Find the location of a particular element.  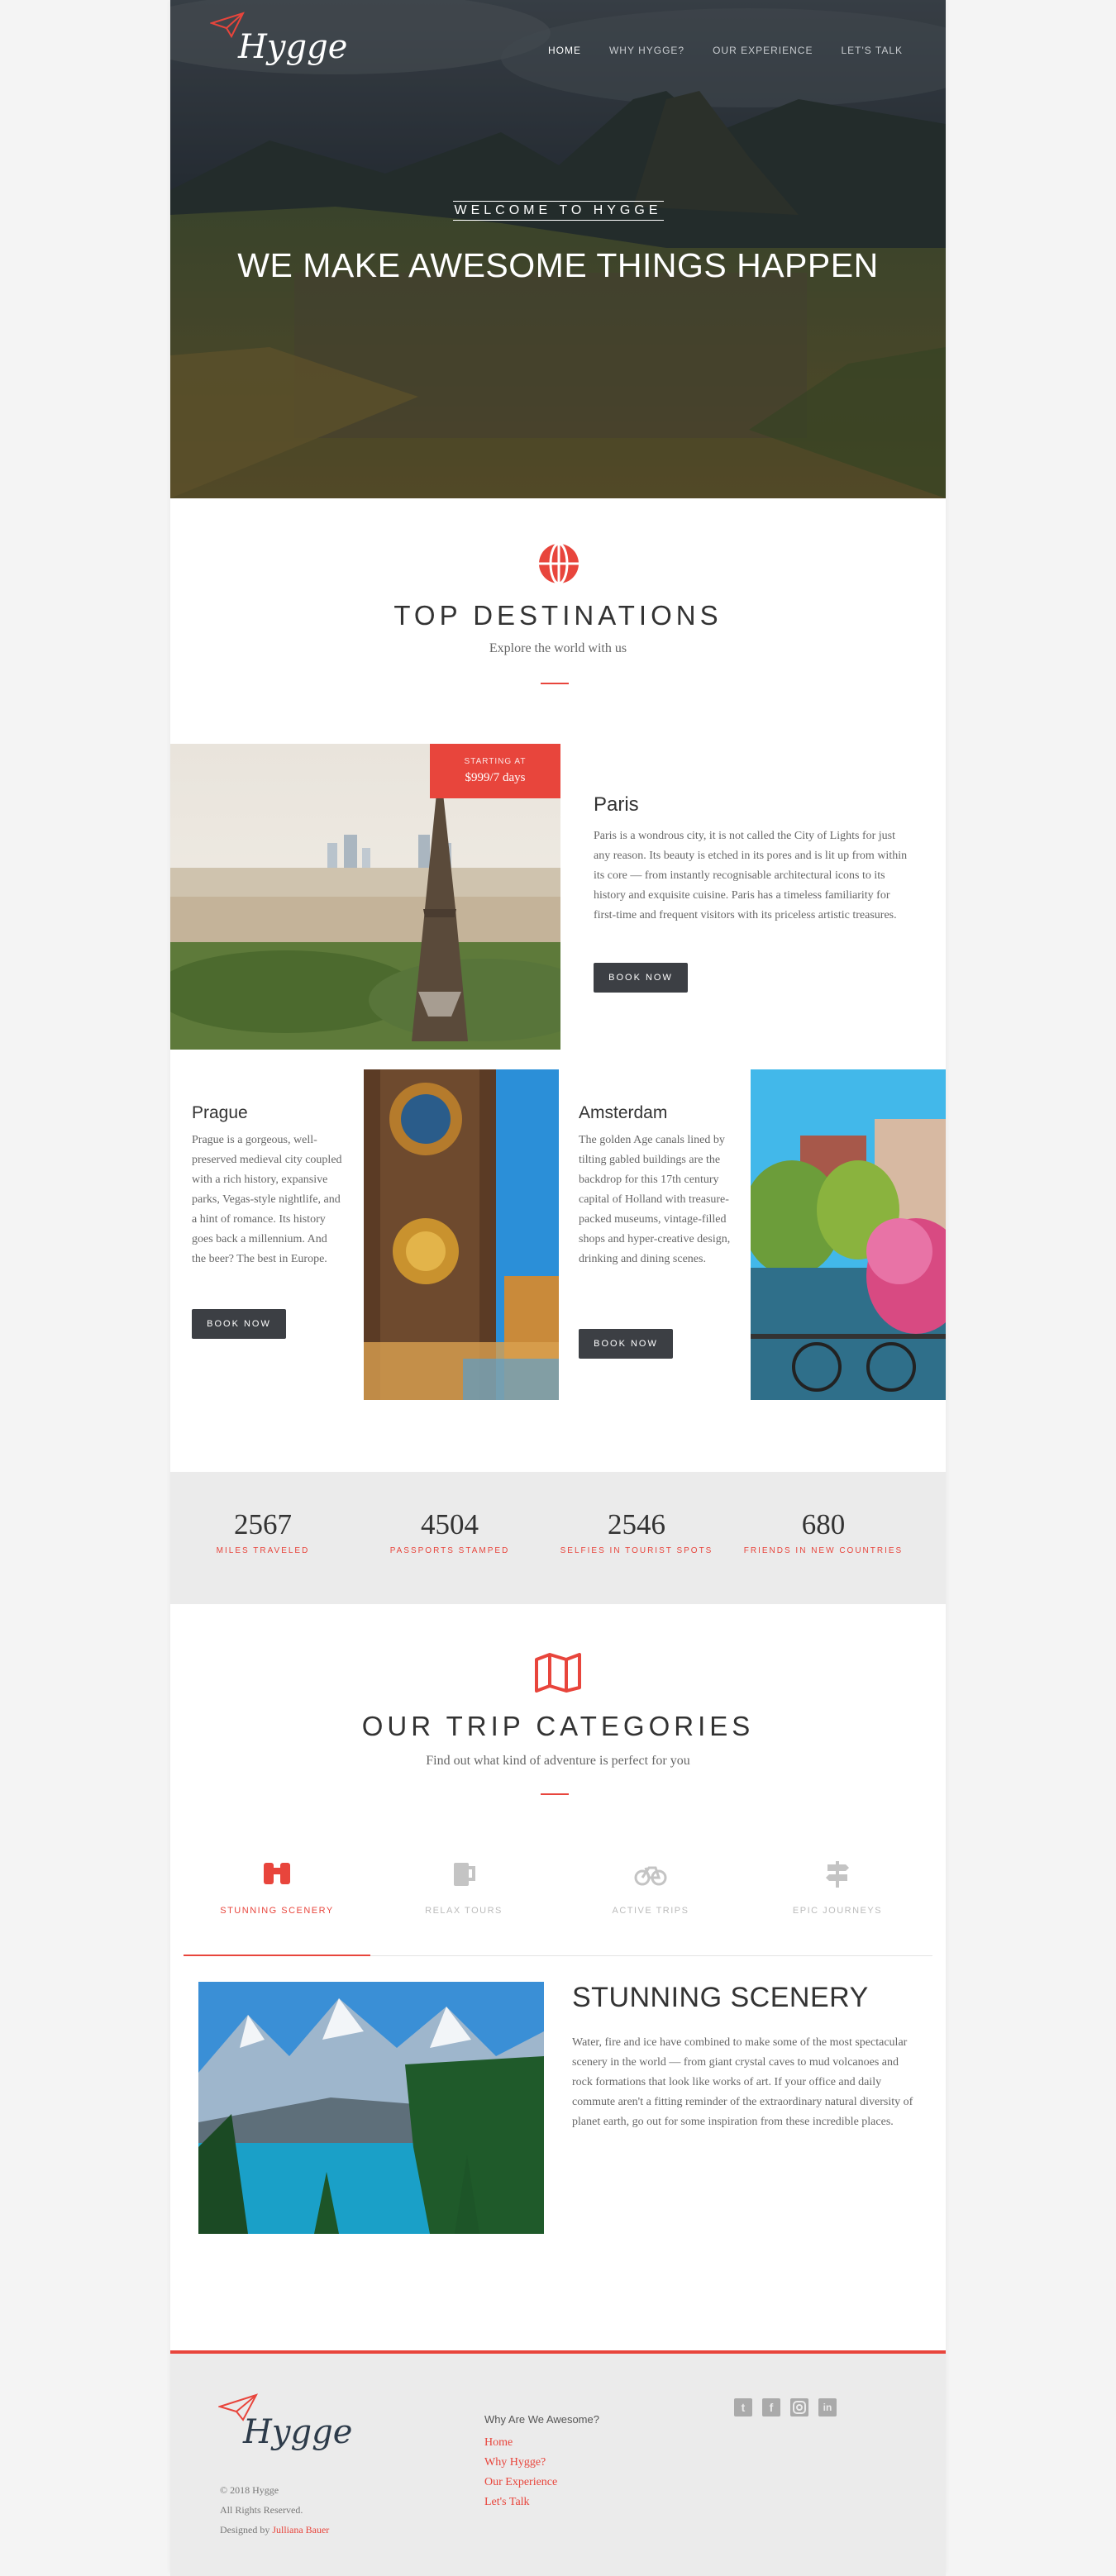

price-badge-label: STARTING AT is located at coordinates (495, 762).